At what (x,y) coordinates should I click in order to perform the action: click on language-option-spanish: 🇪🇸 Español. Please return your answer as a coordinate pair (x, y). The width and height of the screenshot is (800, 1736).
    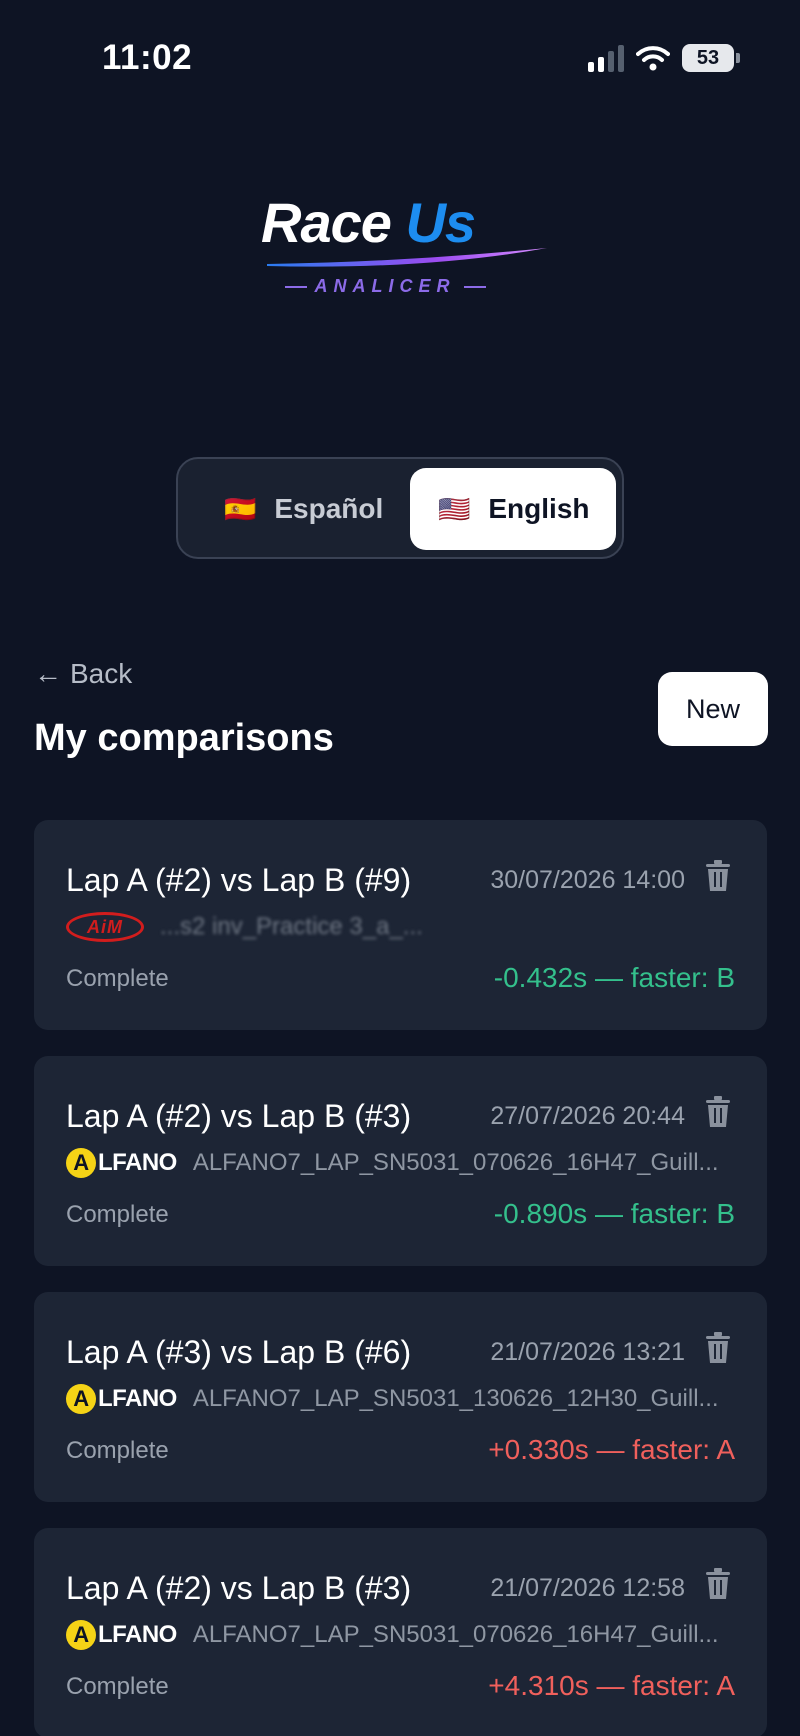
    Looking at the image, I should click on (292, 509).